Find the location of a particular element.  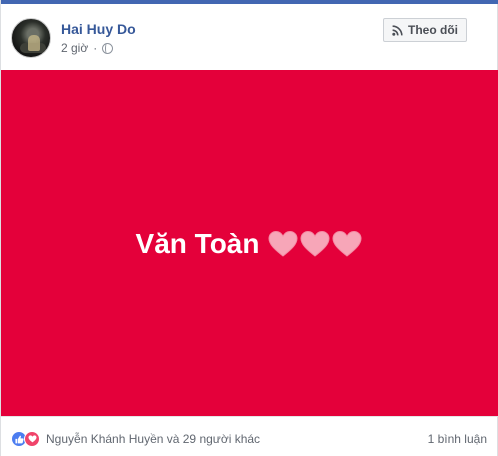

avatar-figure-head is located at coordinates (34, 43).